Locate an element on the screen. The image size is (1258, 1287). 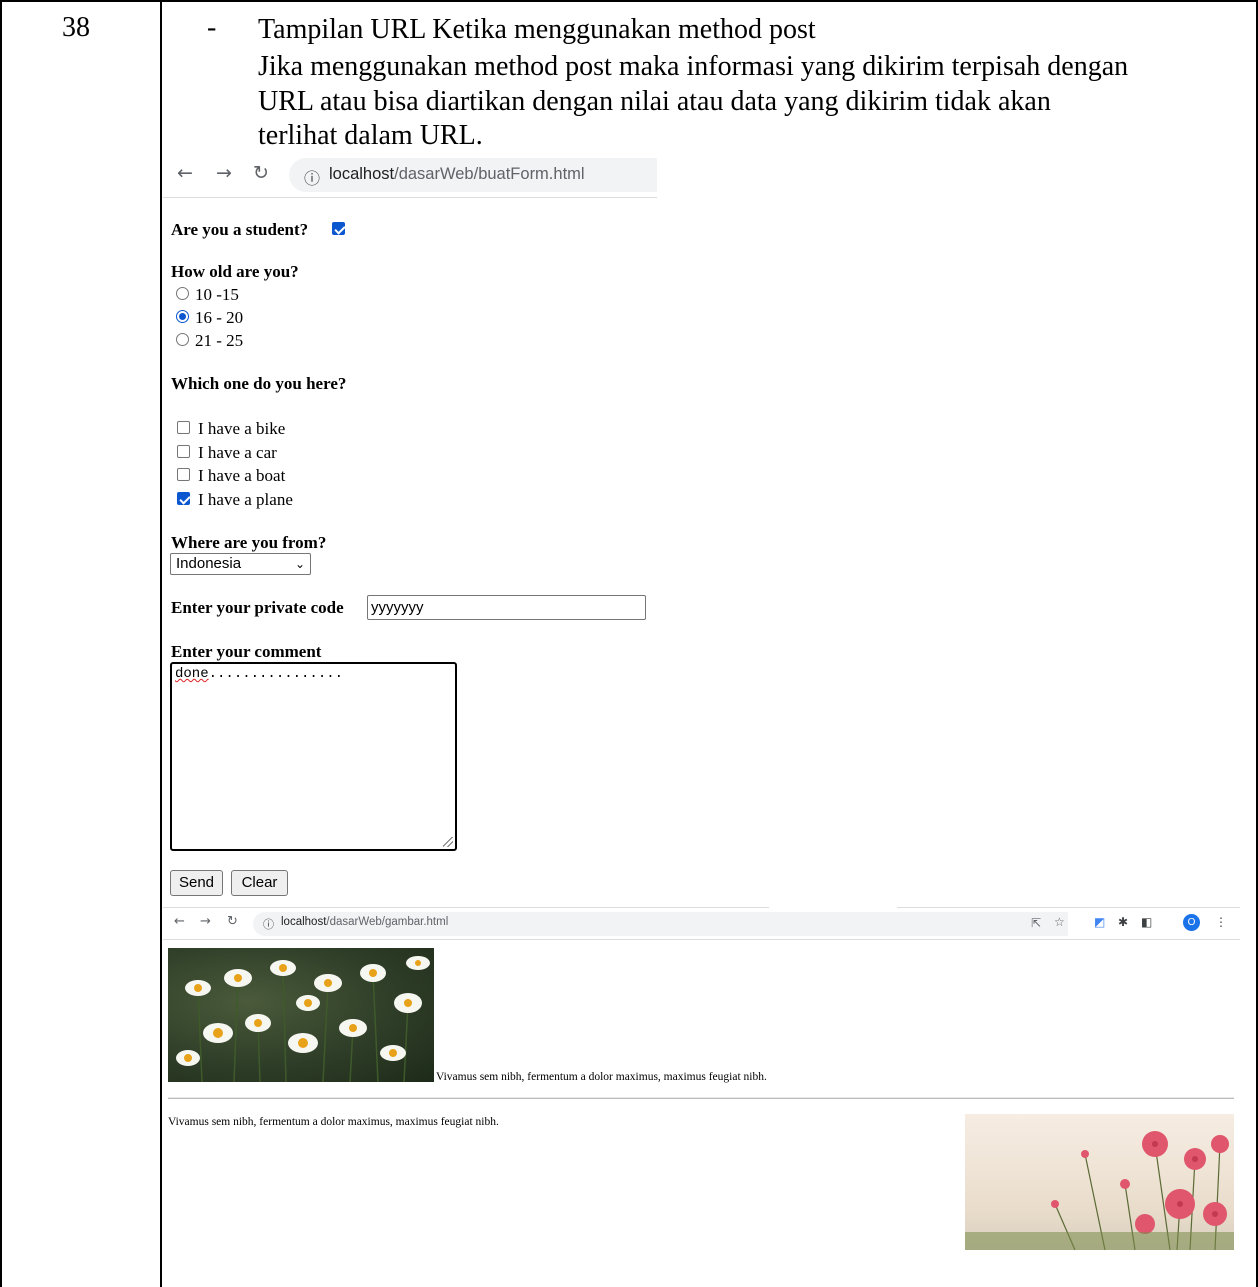
send-button: Send is located at coordinates (196, 883).